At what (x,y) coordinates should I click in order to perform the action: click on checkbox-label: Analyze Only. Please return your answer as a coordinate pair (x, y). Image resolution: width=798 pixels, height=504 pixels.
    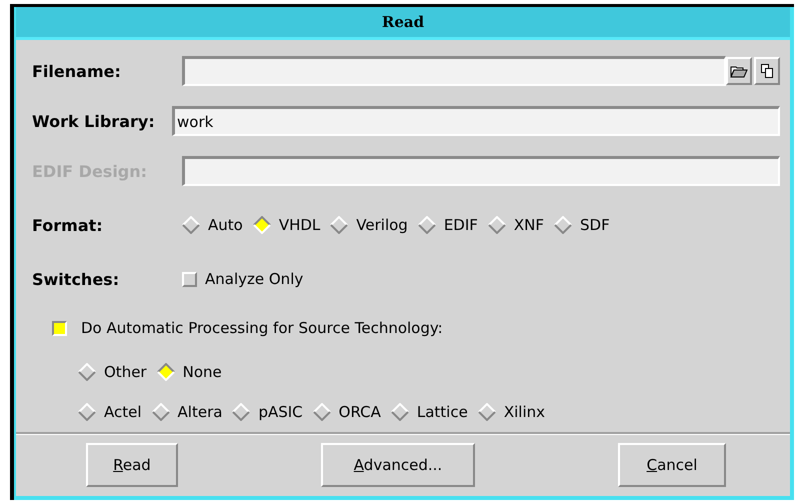
    Looking at the image, I should click on (254, 279).